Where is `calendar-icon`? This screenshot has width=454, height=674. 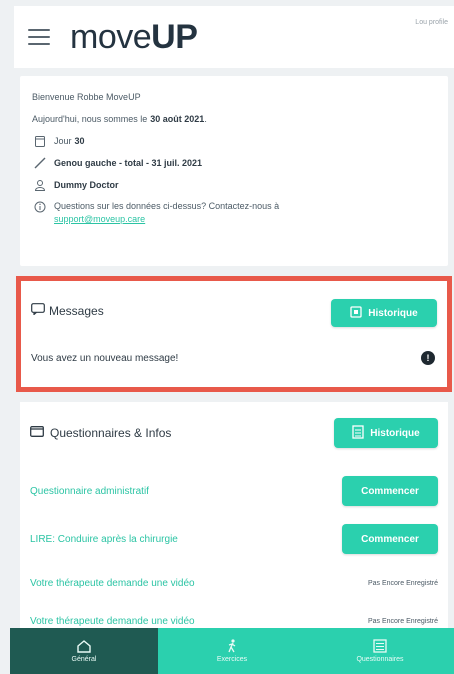
calendar-icon is located at coordinates (40, 141).